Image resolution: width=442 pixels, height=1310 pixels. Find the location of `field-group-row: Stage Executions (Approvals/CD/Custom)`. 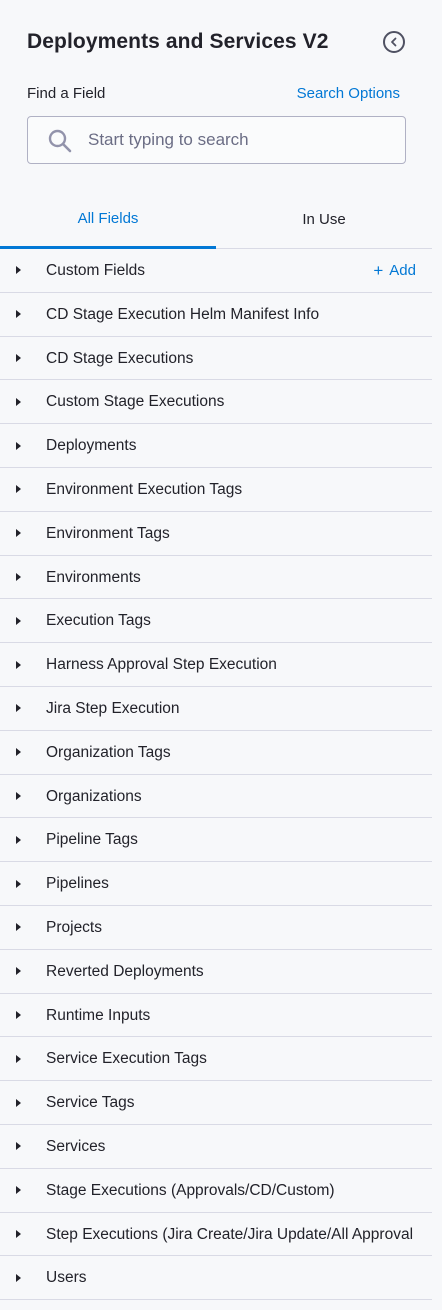

field-group-row: Stage Executions (Approvals/CD/Custom) is located at coordinates (216, 1191).